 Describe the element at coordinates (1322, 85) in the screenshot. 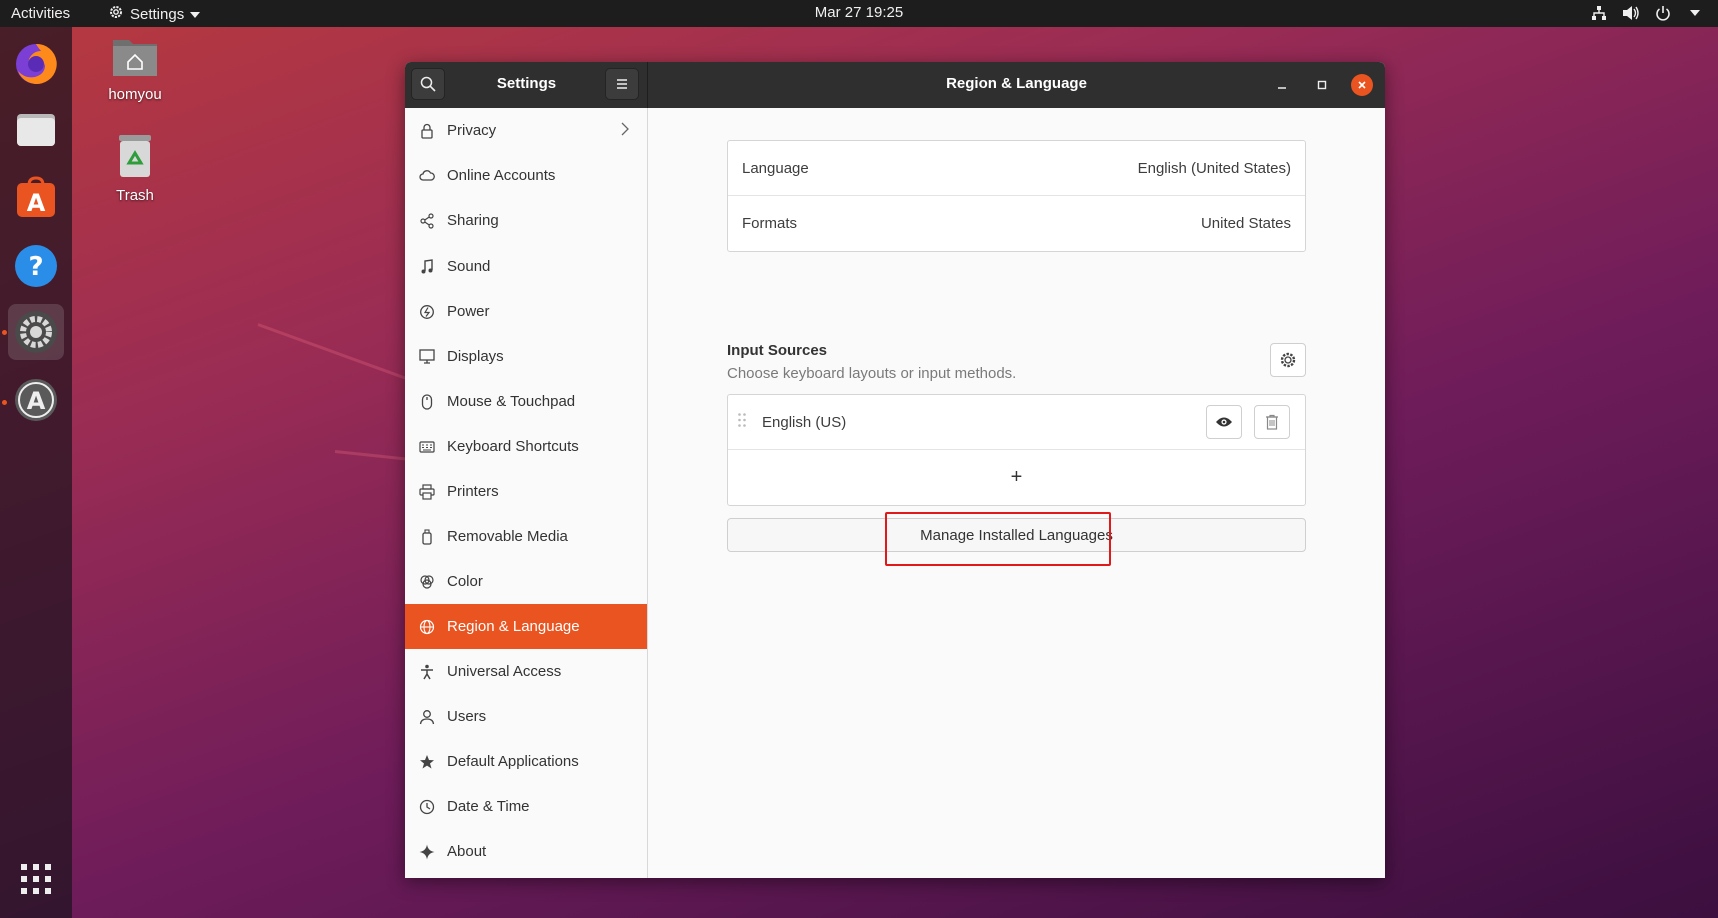

I see `maximize-button` at that location.